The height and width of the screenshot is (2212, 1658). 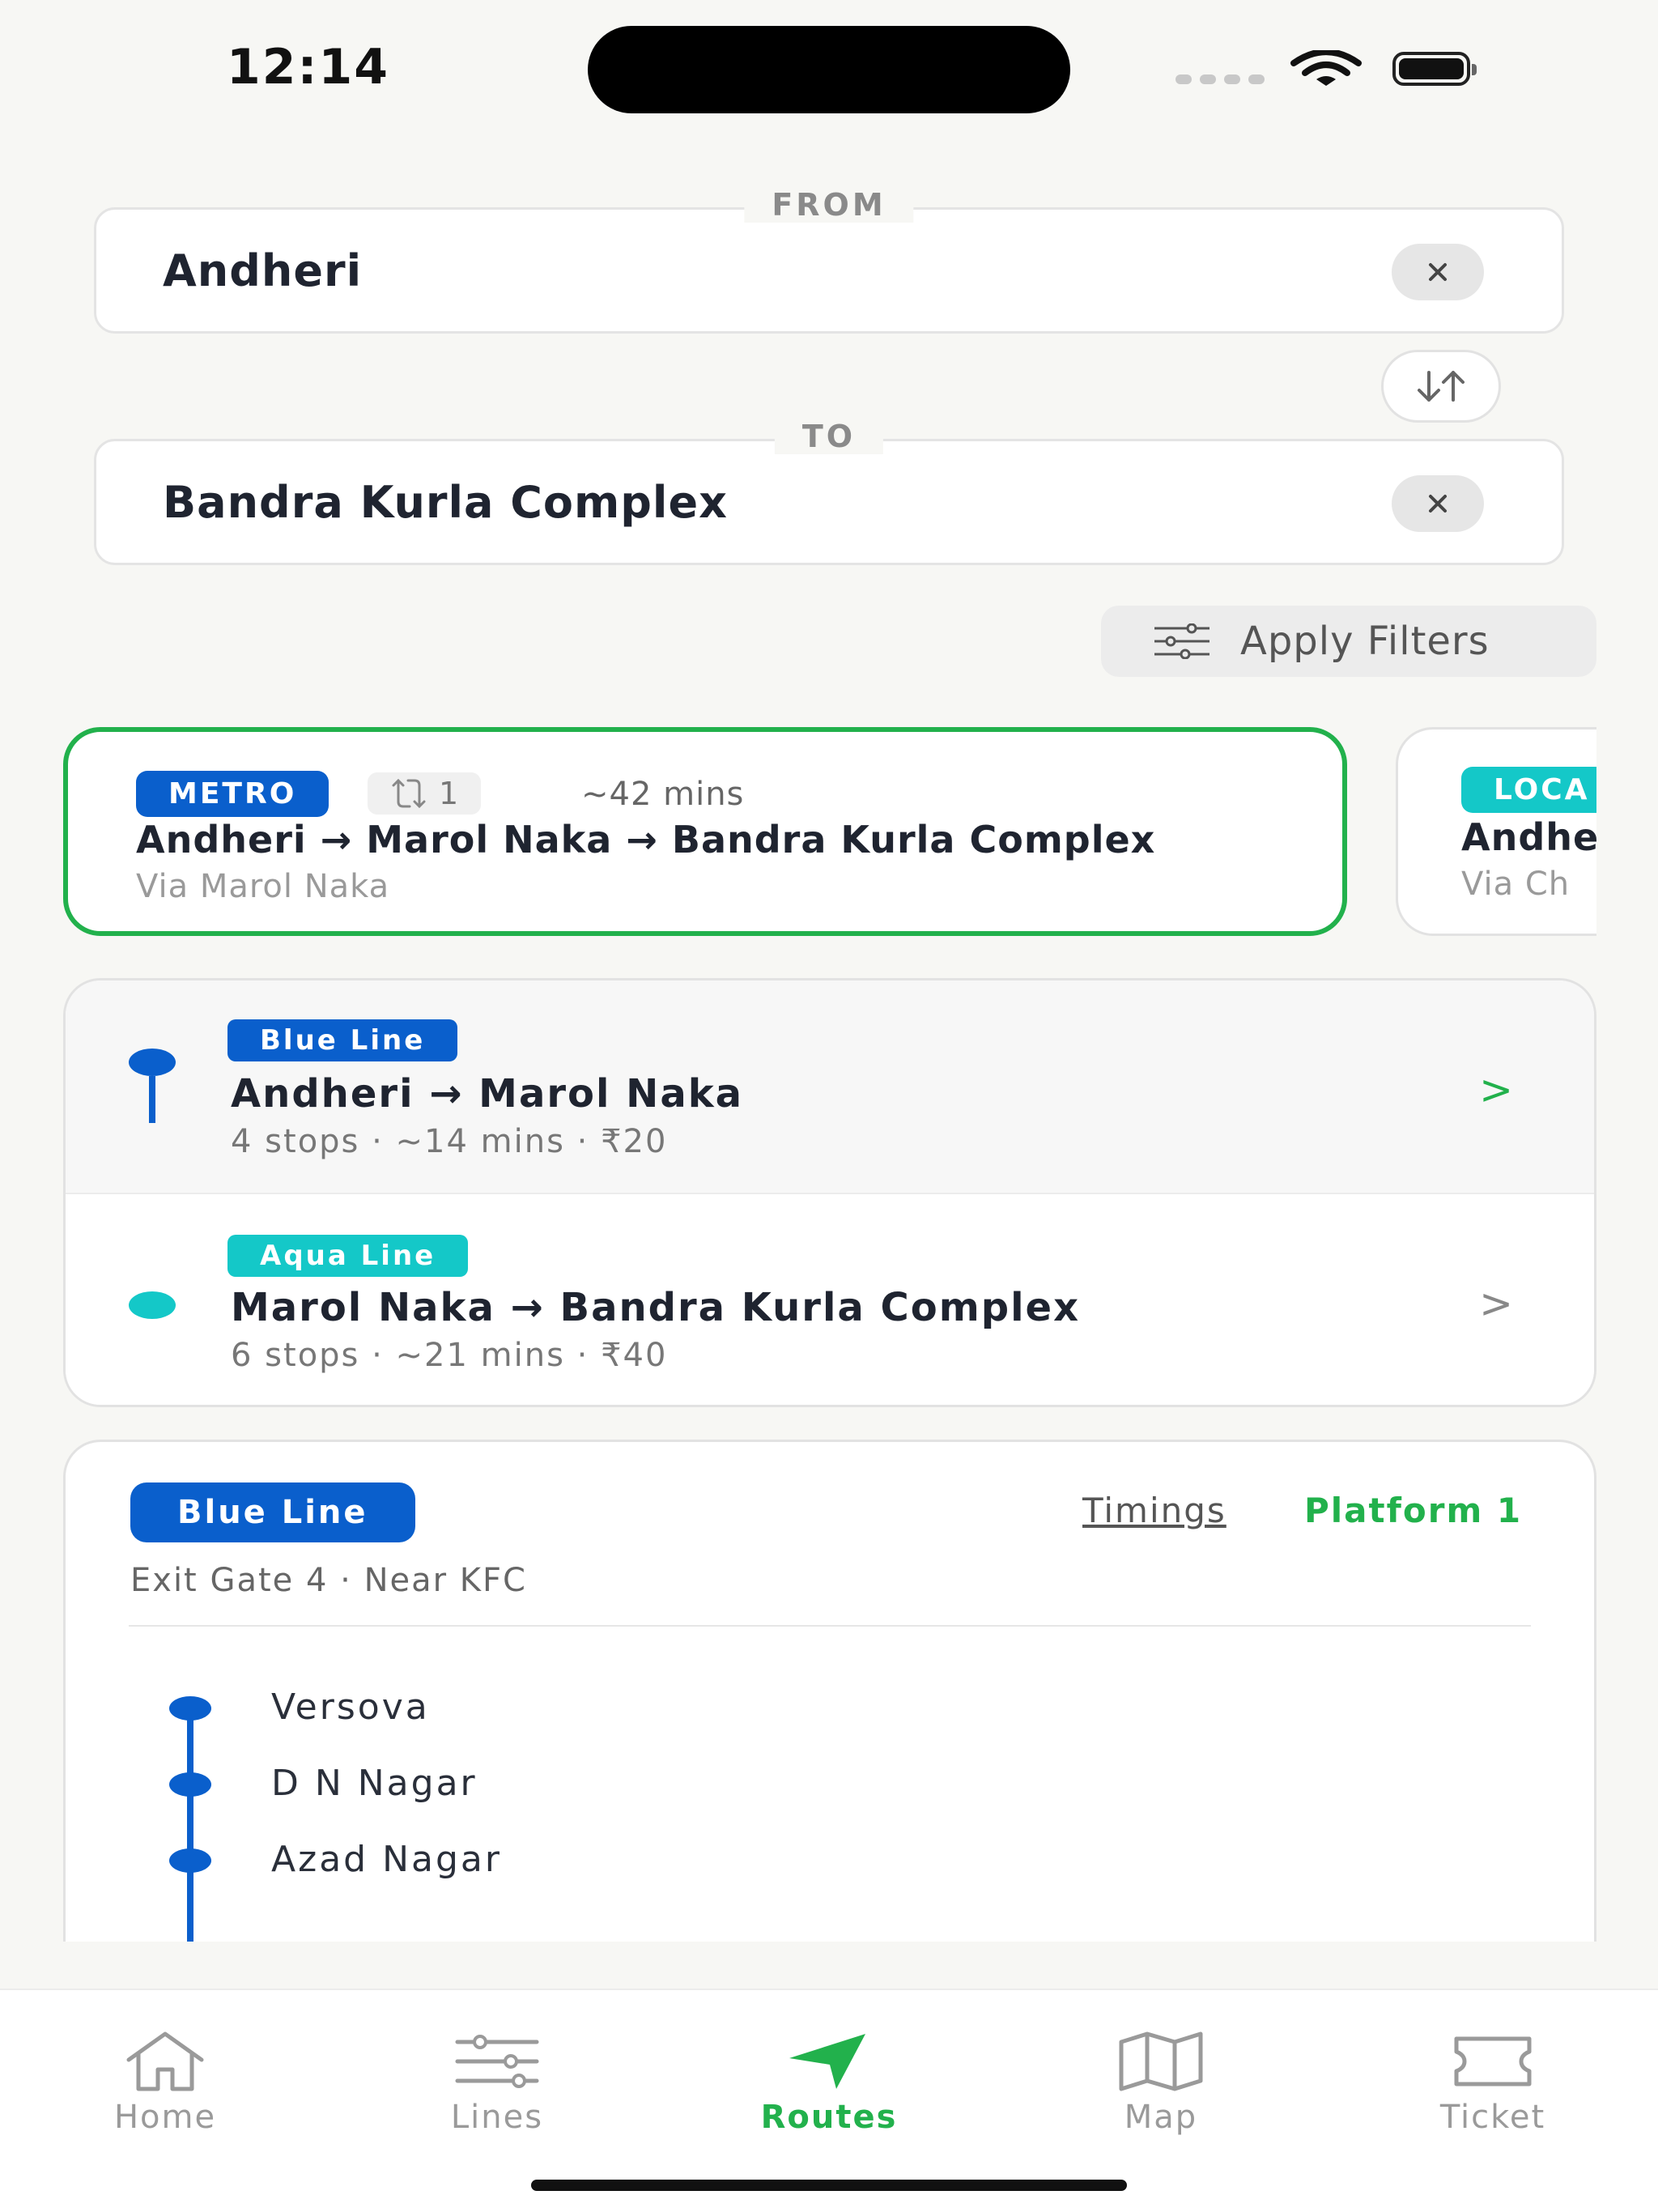 I want to click on from-legend: FROM, so click(x=829, y=205).